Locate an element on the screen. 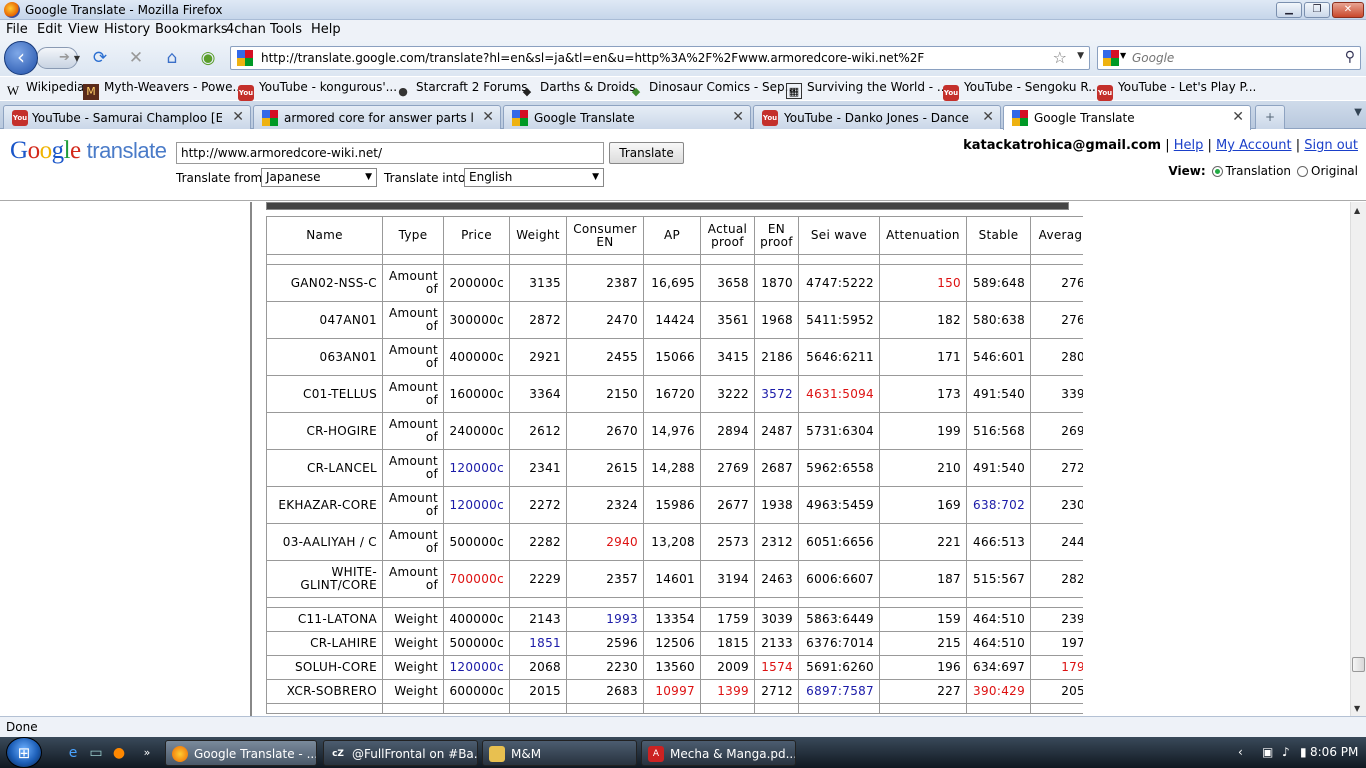 The image size is (1366, 768). table-cell: Amount of is located at coordinates (413, 468).